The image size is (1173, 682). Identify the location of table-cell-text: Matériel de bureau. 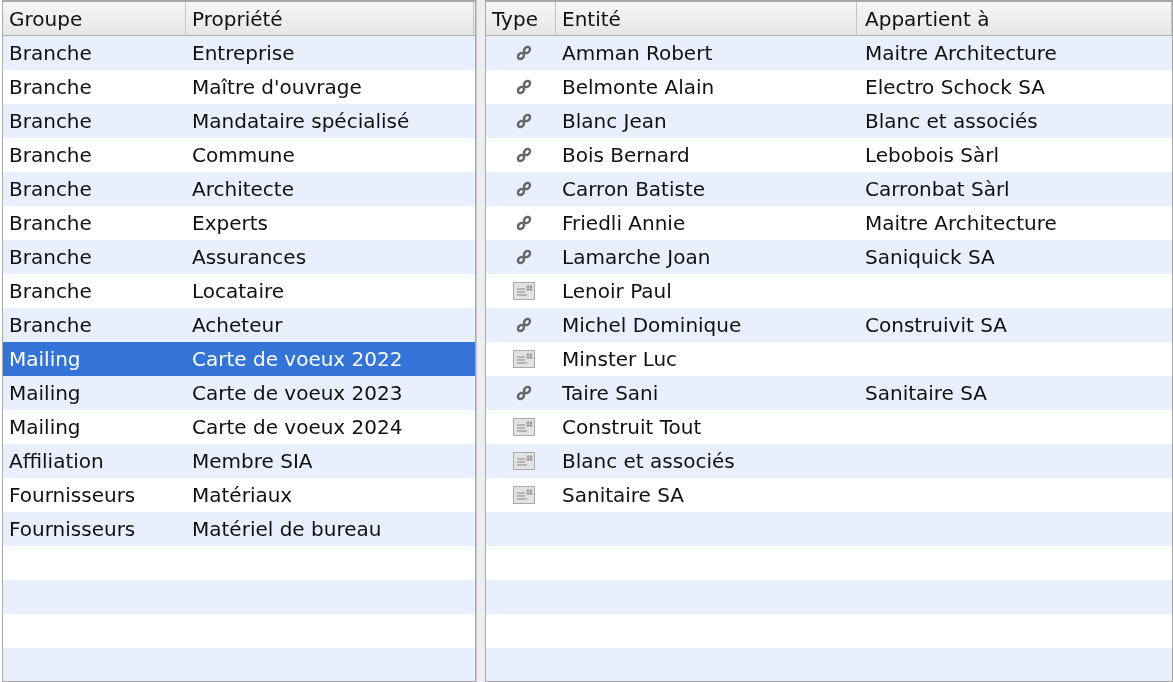
(287, 529).